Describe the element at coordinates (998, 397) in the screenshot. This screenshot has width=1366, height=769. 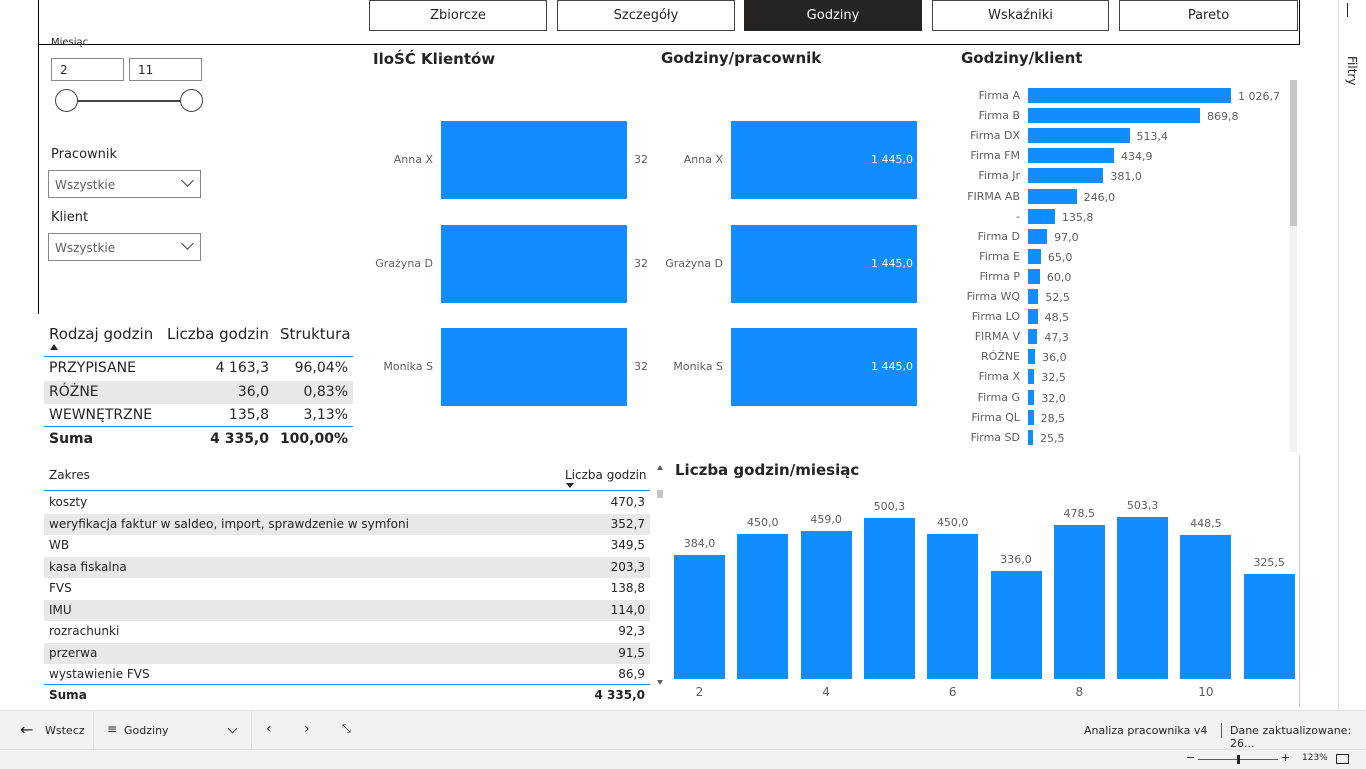
I see `category-label: Firma G` at that location.